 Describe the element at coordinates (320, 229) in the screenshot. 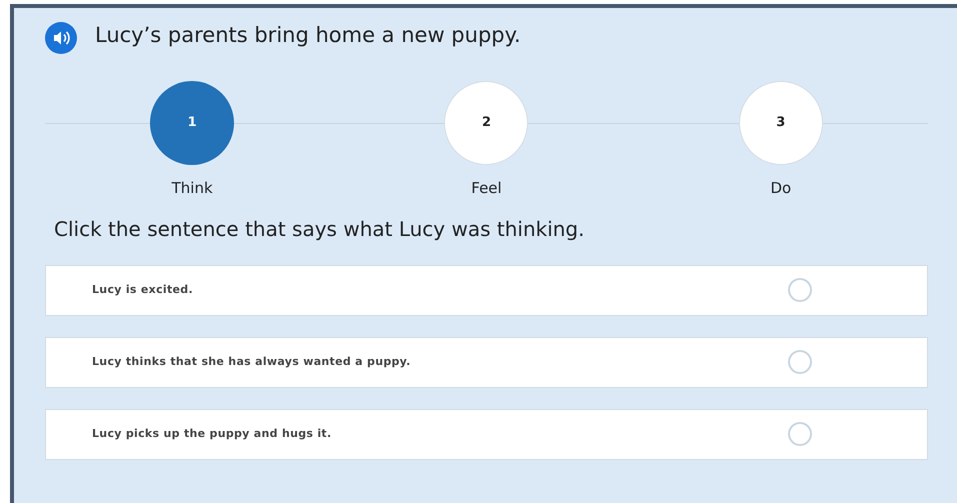

I see `question-text: Click the sentence that says what Lucy was thinking.` at that location.